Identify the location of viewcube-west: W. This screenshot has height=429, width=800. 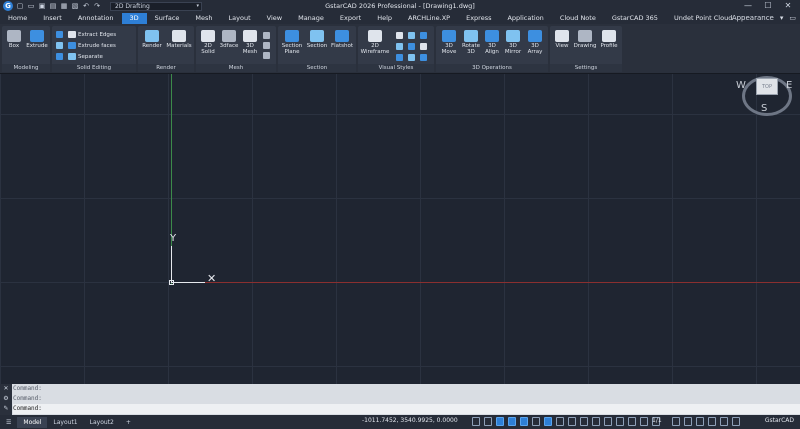
(741, 85).